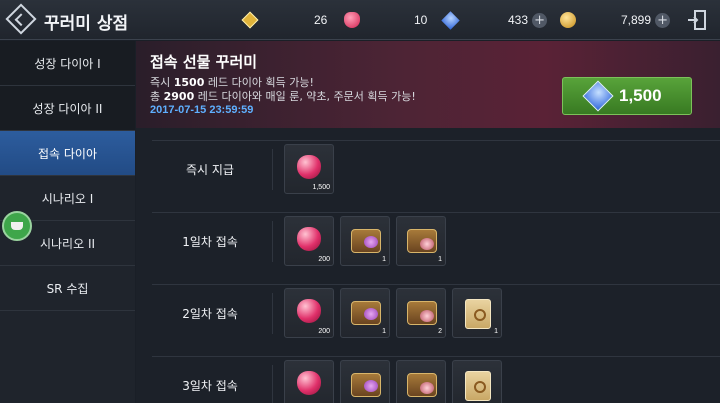 The image size is (720, 403). Describe the element at coordinates (540, 20) in the screenshot. I see `add-blue-diamond-button: +` at that location.